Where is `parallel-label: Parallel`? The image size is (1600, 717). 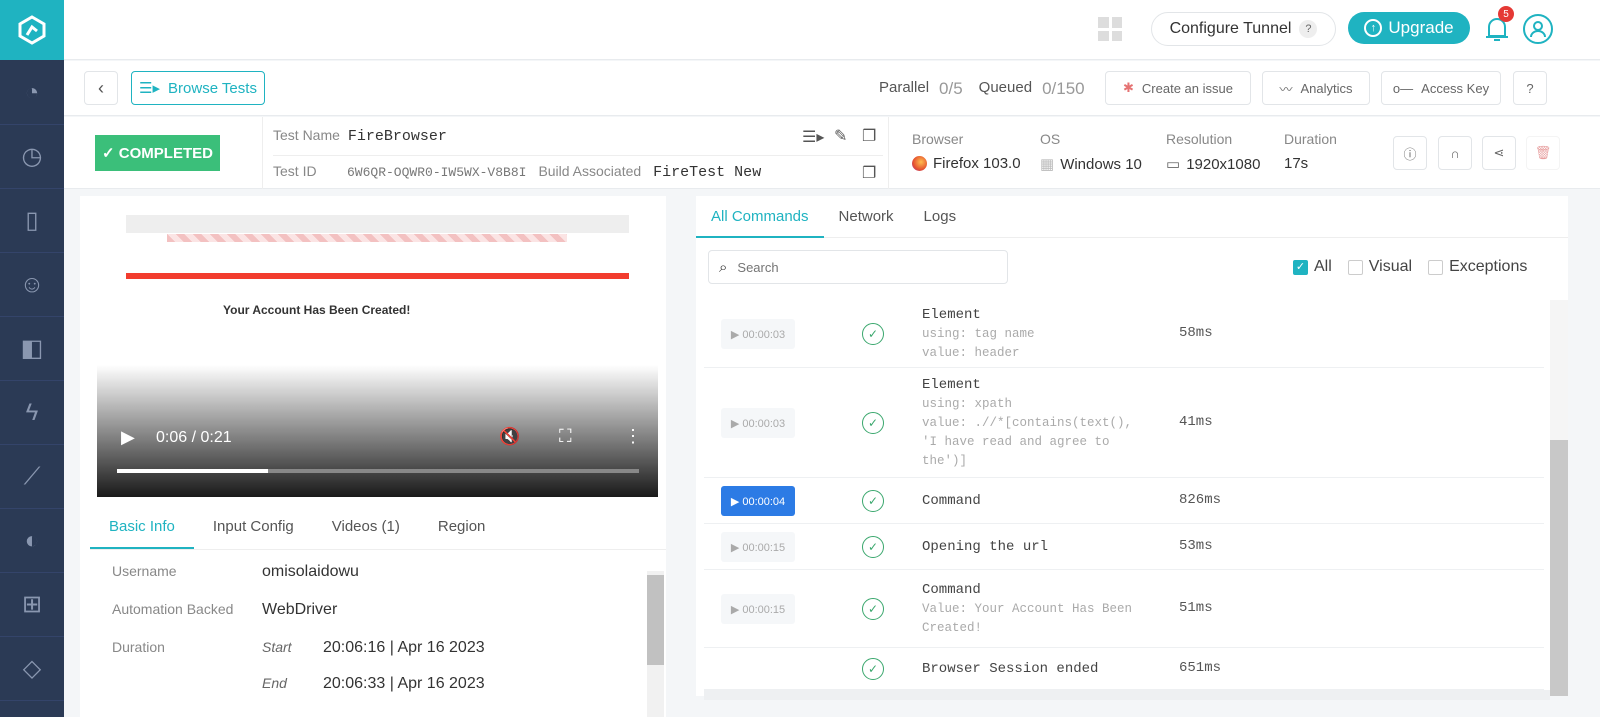
parallel-label: Parallel is located at coordinates (904, 87).